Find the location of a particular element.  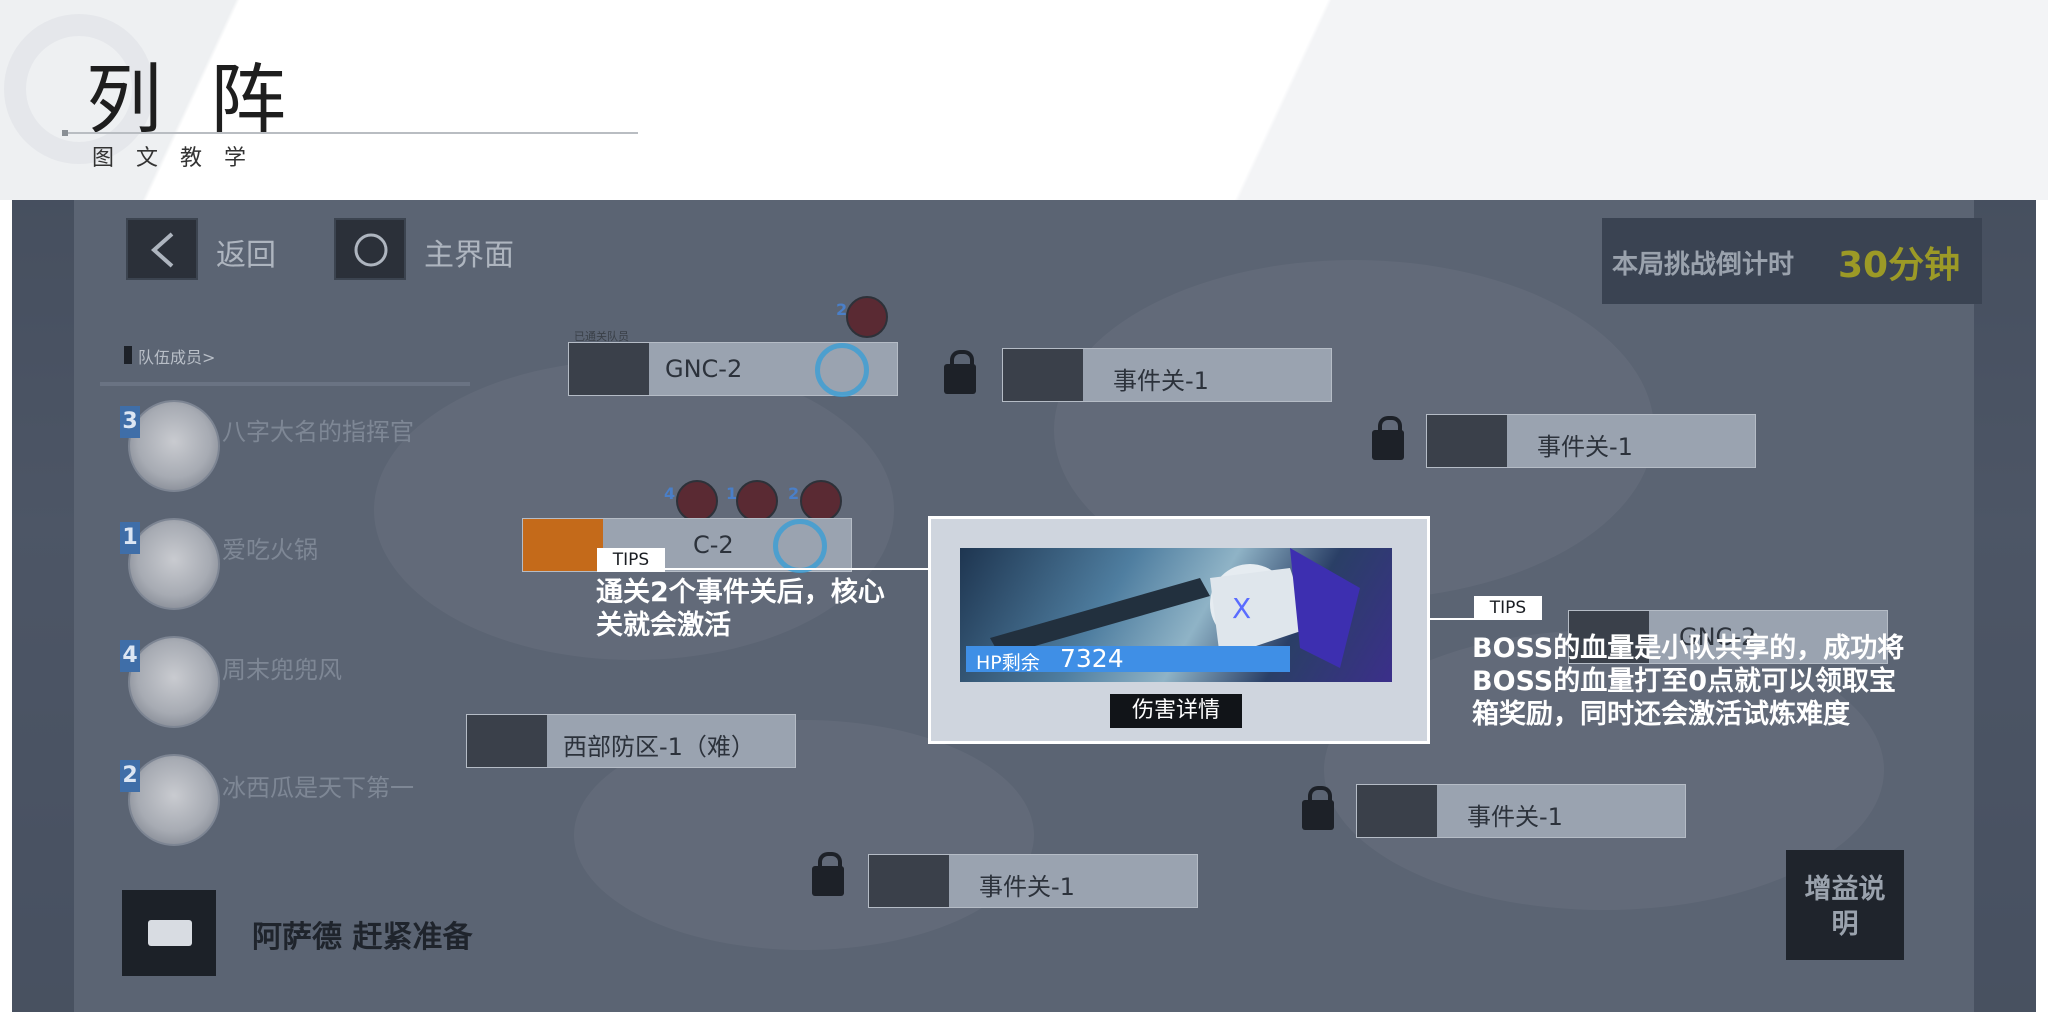

team-header: 队伍成员> is located at coordinates (176, 356).